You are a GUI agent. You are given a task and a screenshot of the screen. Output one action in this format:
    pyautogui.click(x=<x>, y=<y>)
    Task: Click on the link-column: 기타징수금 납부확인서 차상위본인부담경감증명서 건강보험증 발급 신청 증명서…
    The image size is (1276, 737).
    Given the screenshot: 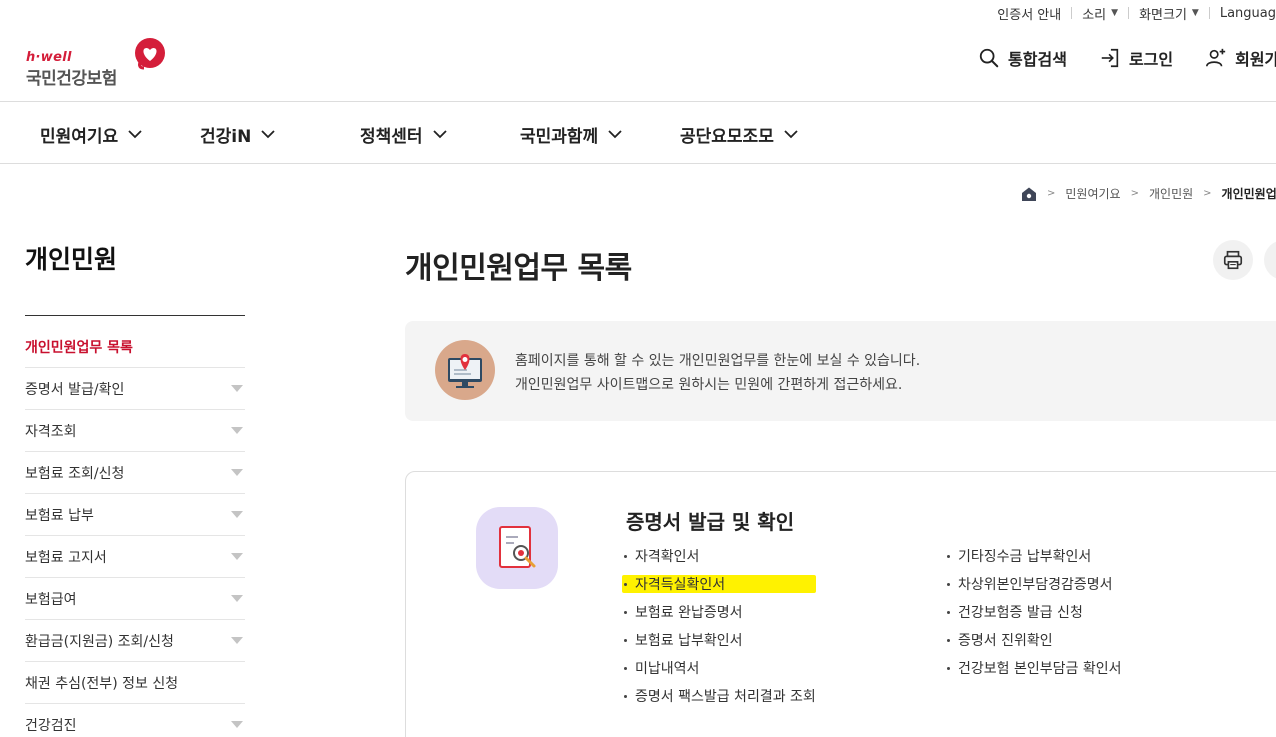 What is the action you would take?
    pyautogui.click(x=1034, y=612)
    